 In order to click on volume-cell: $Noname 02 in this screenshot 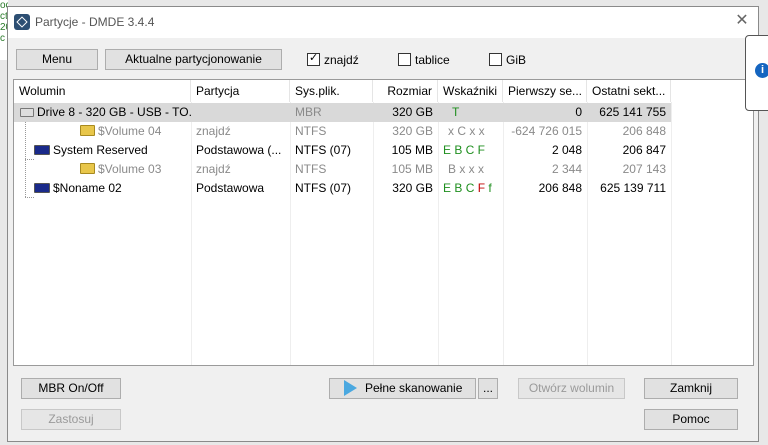, I will do `click(102, 188)`.